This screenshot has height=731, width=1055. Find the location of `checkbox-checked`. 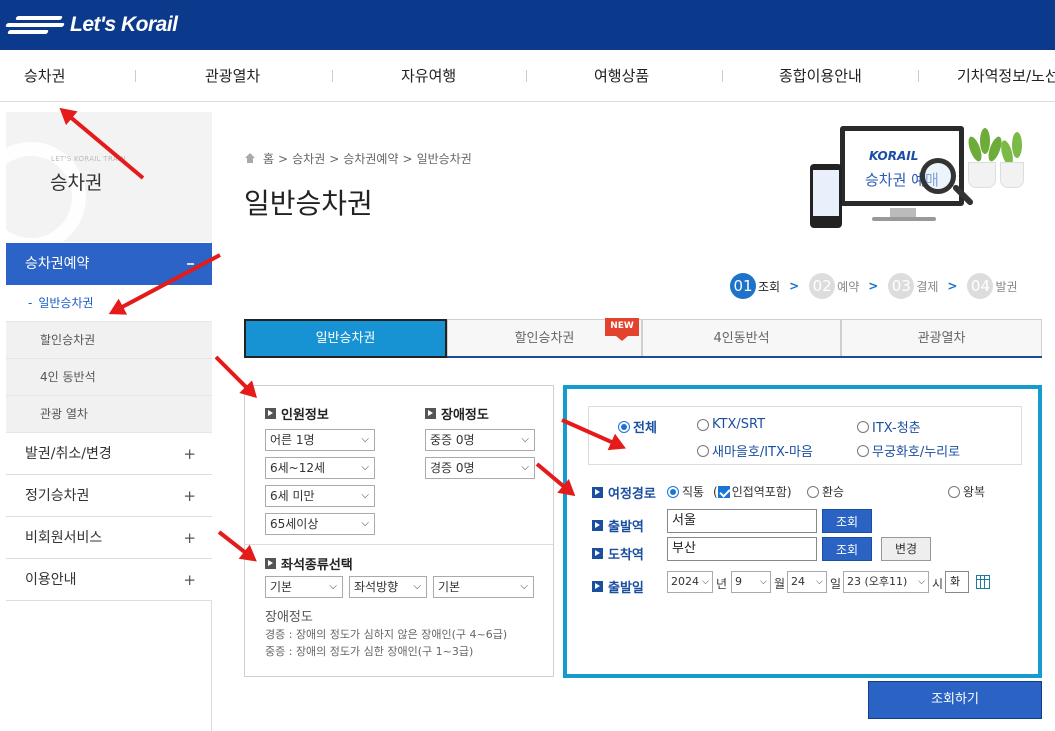

checkbox-checked is located at coordinates (723, 491).